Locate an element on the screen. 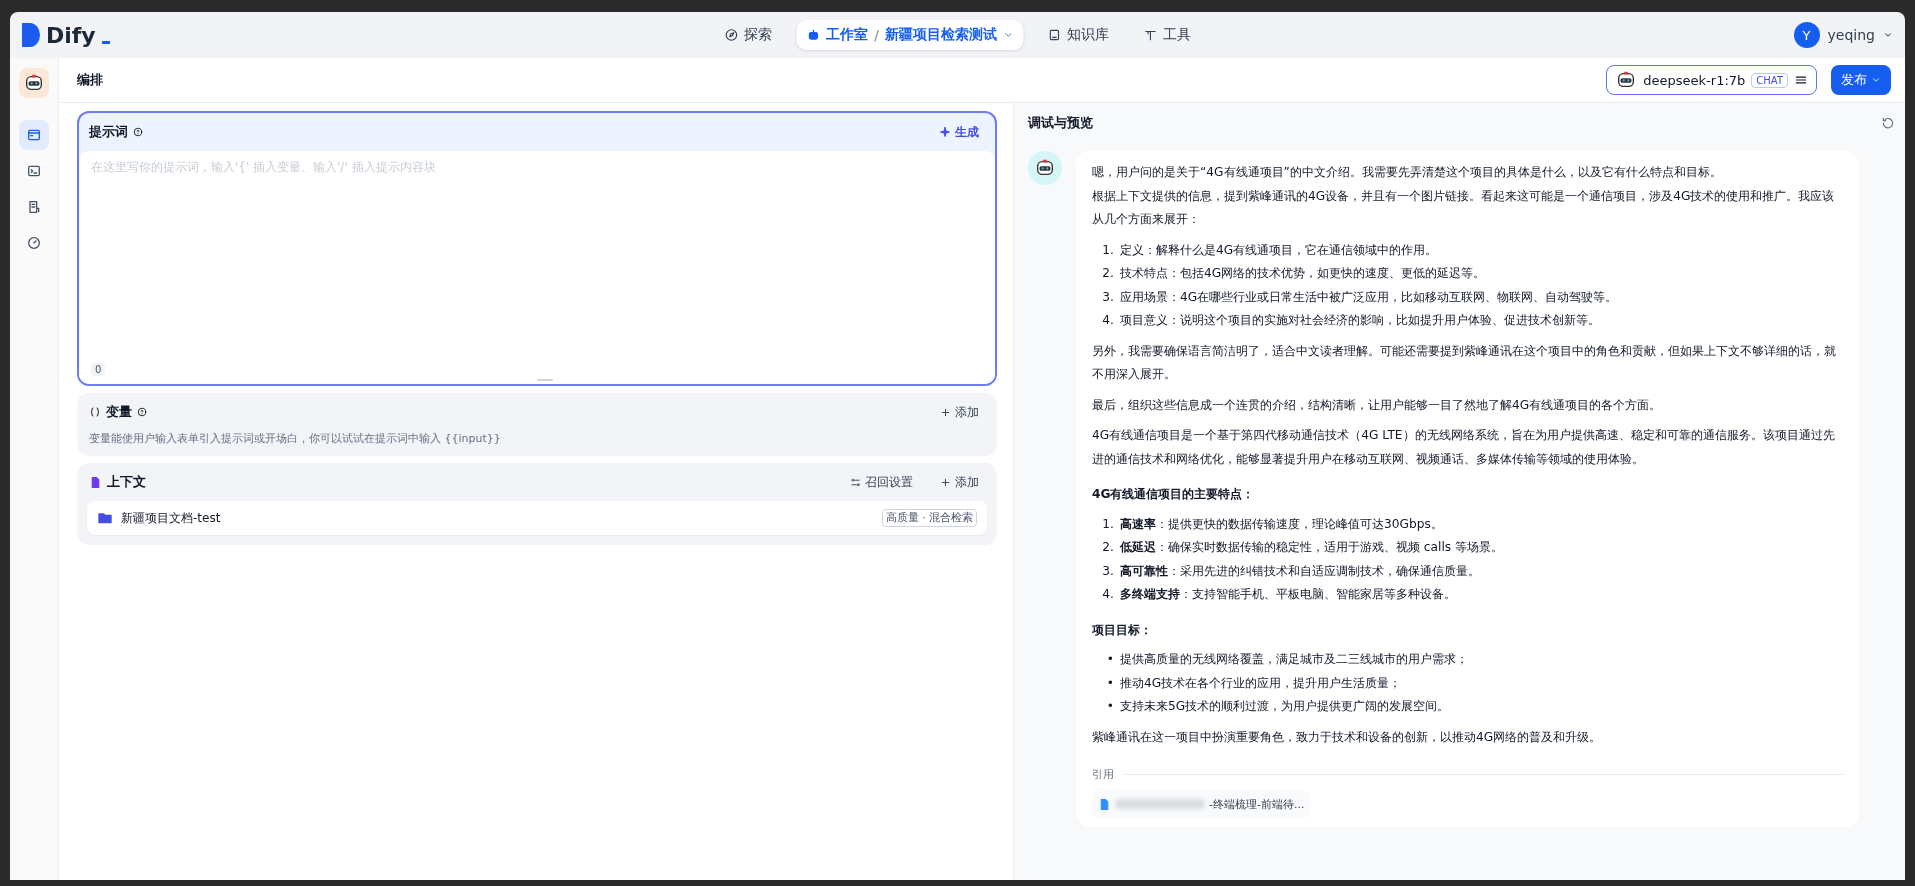  logo-text: Dify is located at coordinates (71, 35).